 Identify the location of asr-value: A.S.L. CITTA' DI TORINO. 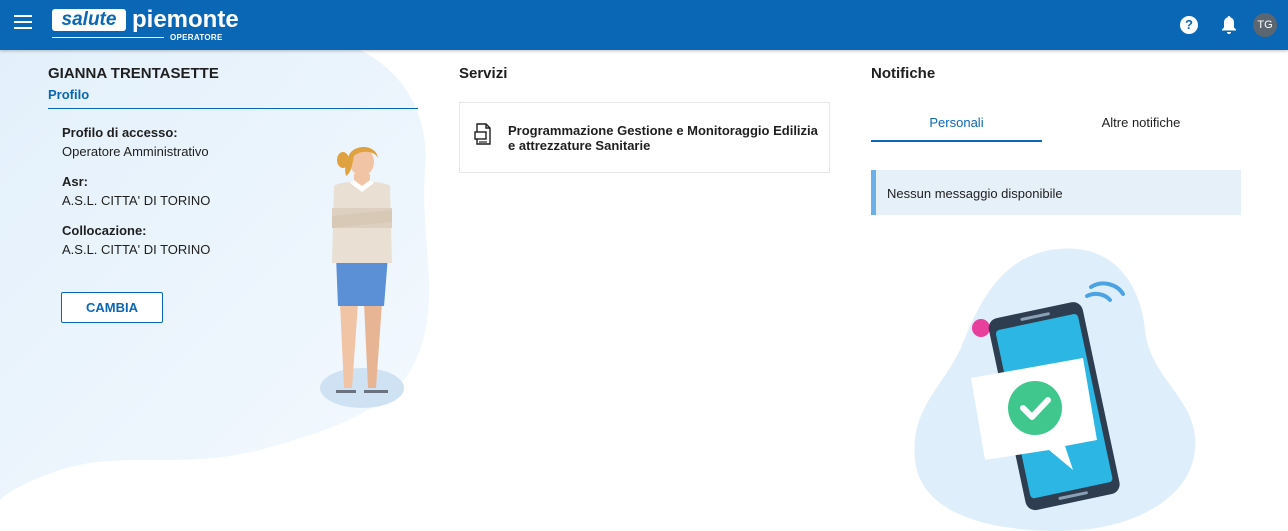
(136, 200).